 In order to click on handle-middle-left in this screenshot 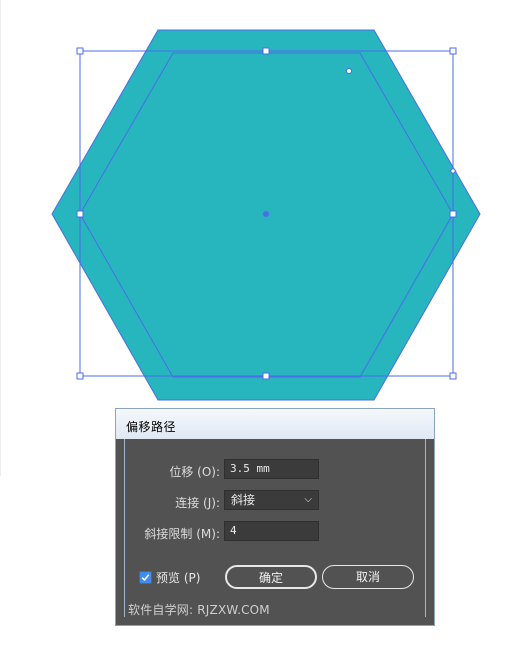, I will do `click(80, 214)`.